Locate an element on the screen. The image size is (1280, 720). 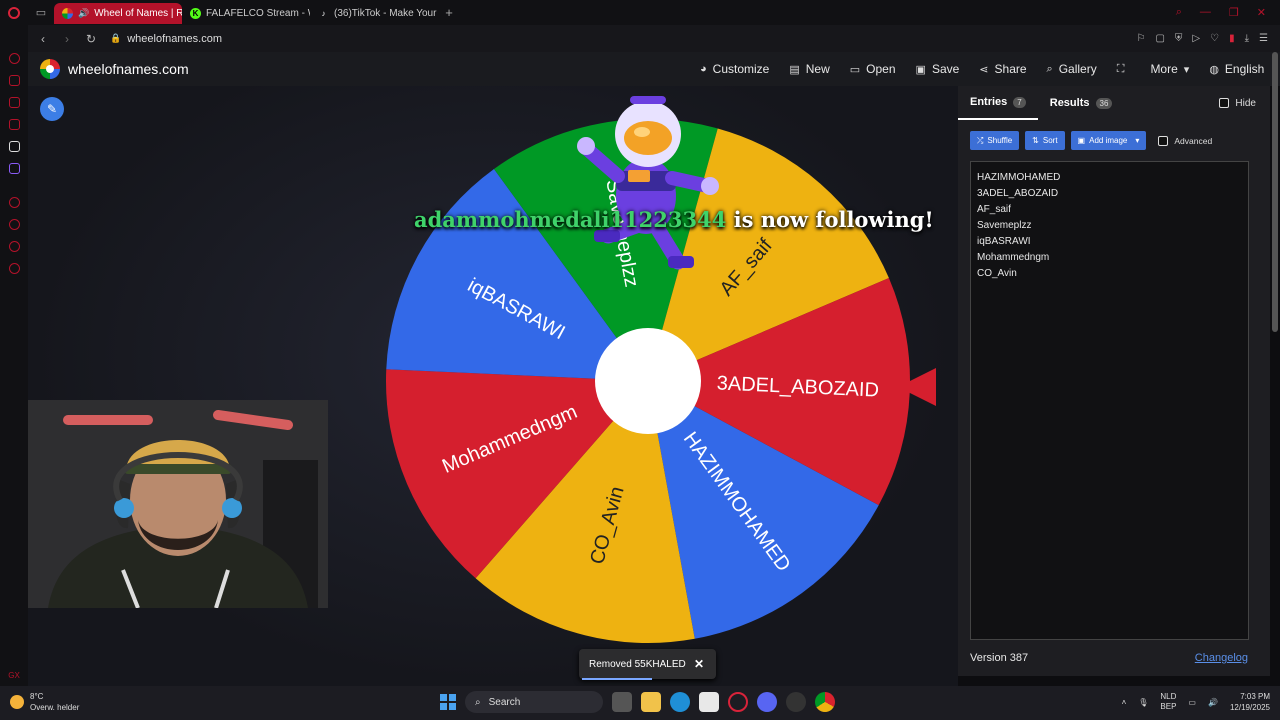
weather-icon is located at coordinates (17, 702).